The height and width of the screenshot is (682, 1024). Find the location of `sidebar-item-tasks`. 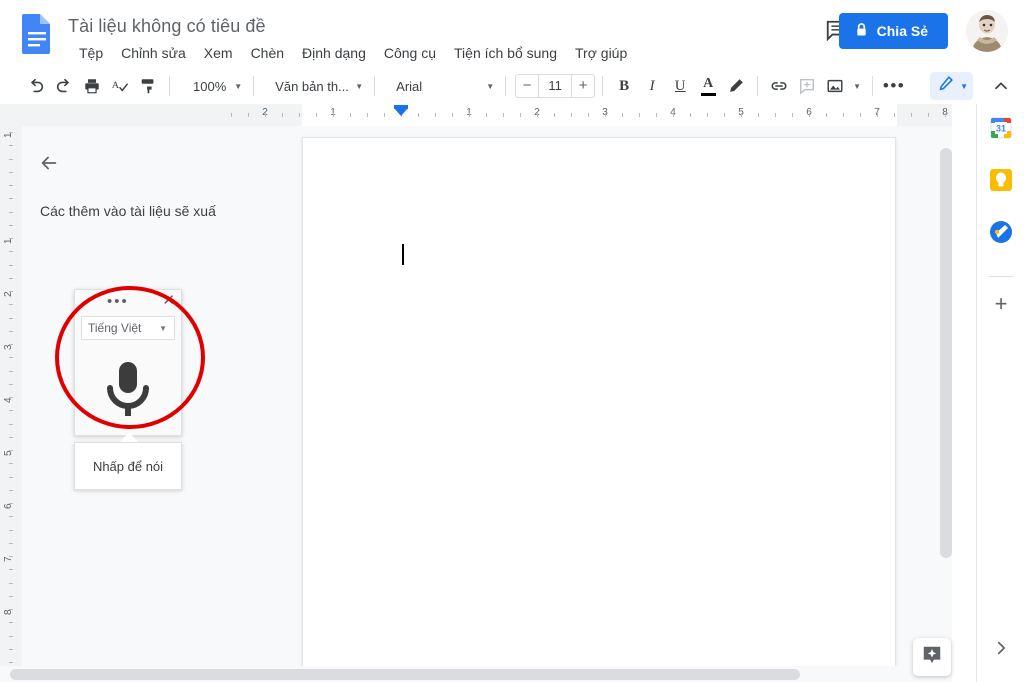

sidebar-item-tasks is located at coordinates (1001, 234).